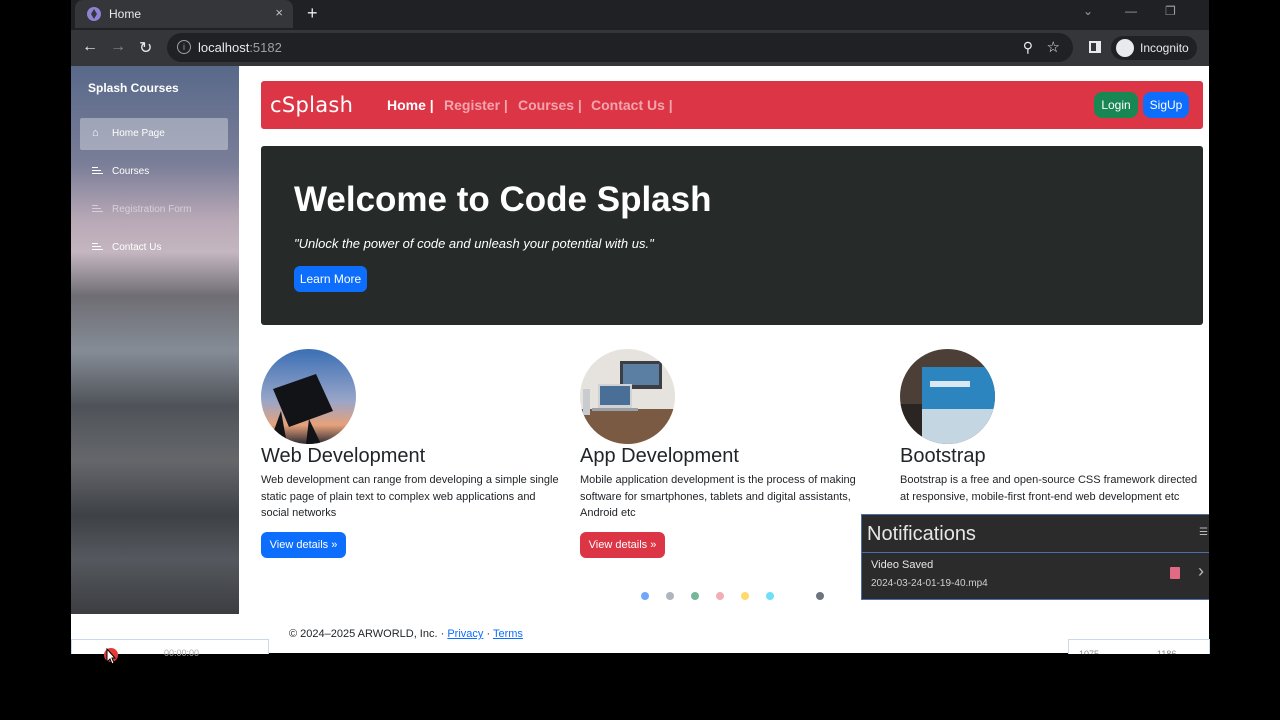  I want to click on mouse-cursor-icon, so click(111, 656).